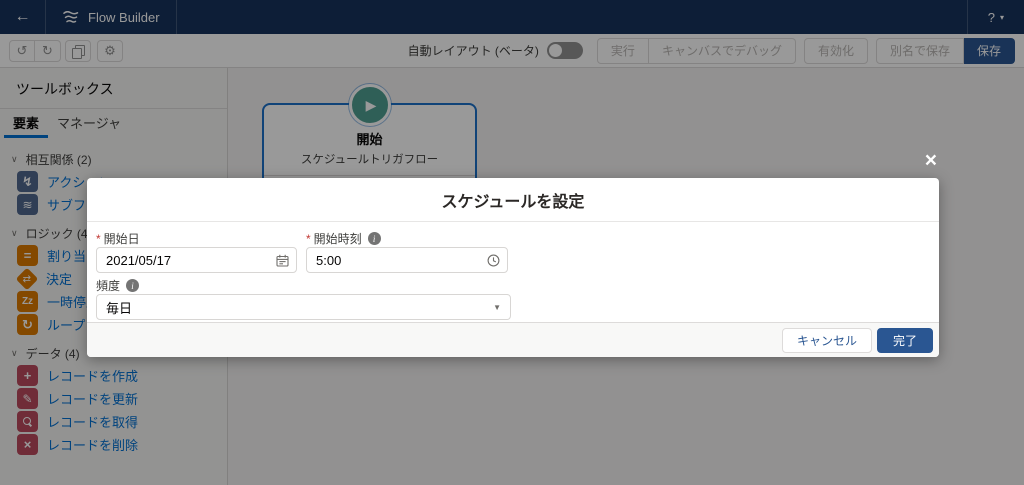 The width and height of the screenshot is (1024, 485). What do you see at coordinates (303, 307) in the screenshot?
I see `frequency-select: 毎日 ▼` at bounding box center [303, 307].